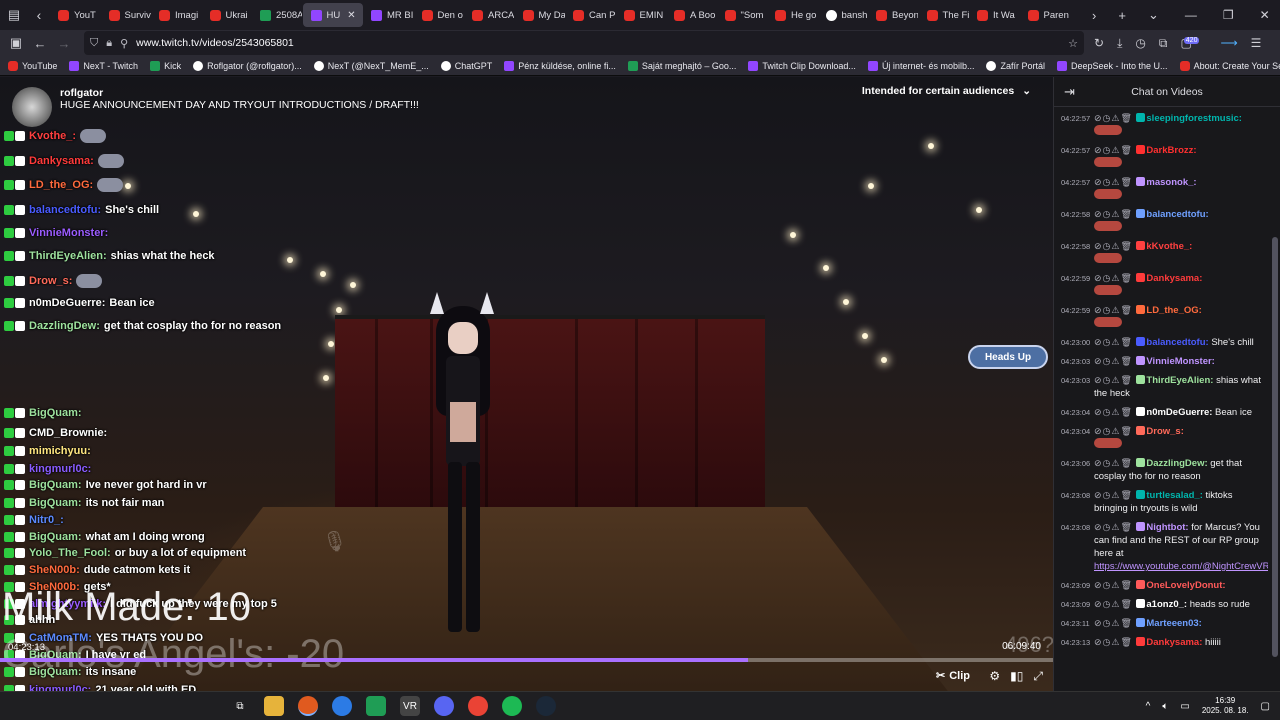 This screenshot has height=720, width=1280. I want to click on chat-message: 04:23:09 ⊘◷⚠🗑︎ OneLovelyDonut:, so click(1161, 585).